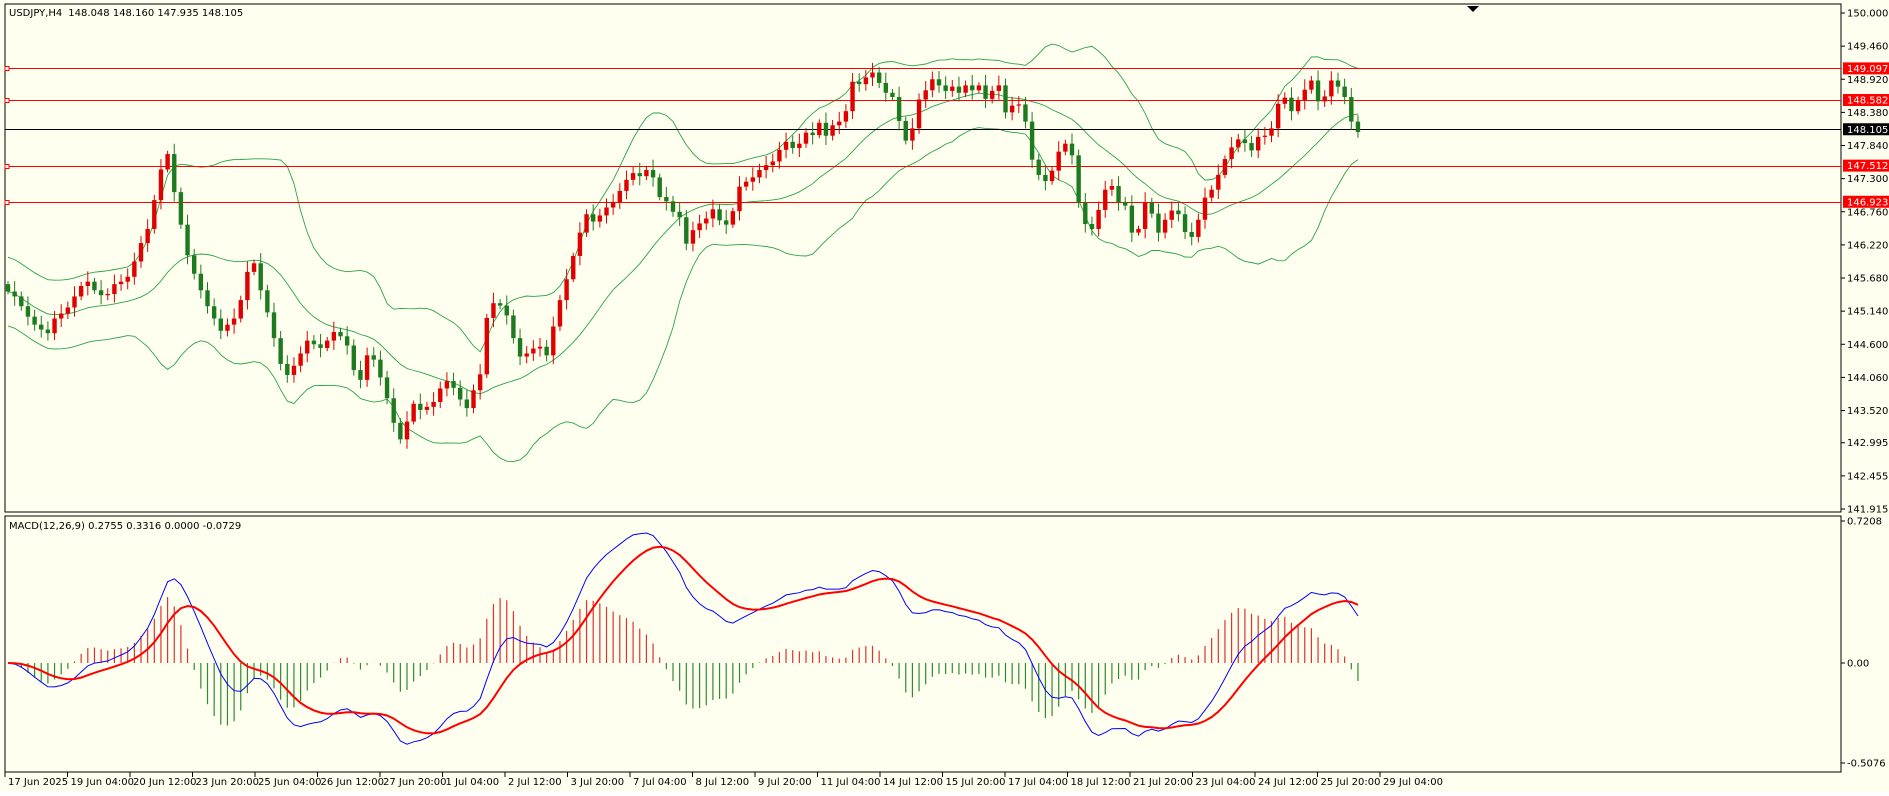  What do you see at coordinates (913, 782) in the screenshot?
I see `time-axis-label: 14 Jul 12:00` at bounding box center [913, 782].